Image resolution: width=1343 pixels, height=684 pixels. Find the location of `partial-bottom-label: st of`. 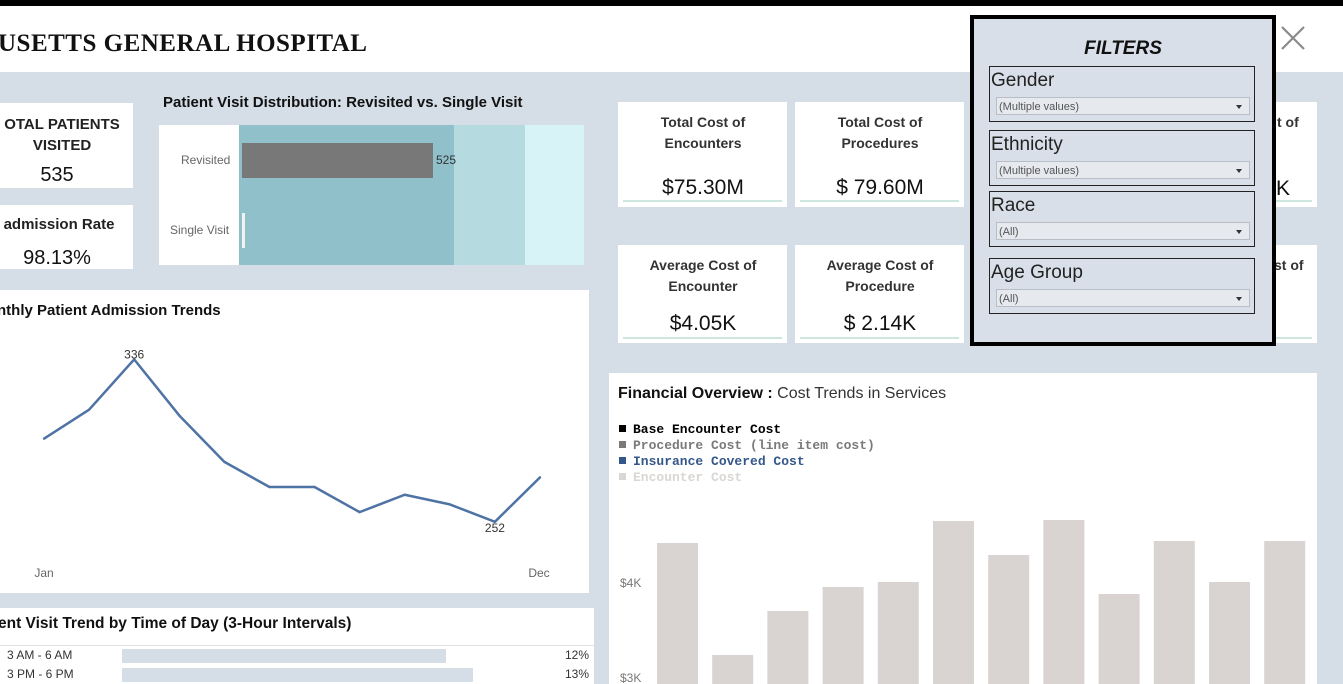

partial-bottom-label: st of is located at coordinates (1289, 265).